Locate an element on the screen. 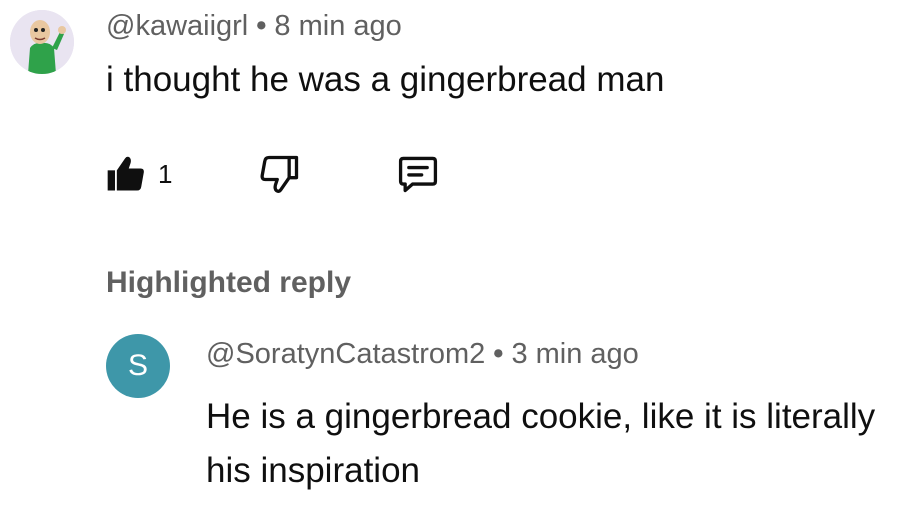 This screenshot has width=900, height=519. thumbs-up-filled-icon is located at coordinates (125, 173).